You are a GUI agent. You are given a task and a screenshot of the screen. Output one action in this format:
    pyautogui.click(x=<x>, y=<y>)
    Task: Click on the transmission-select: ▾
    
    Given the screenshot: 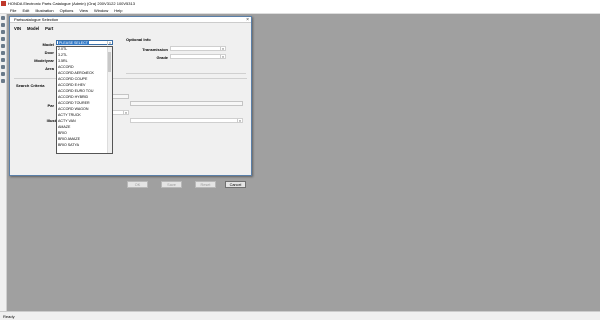 What is the action you would take?
    pyautogui.click(x=198, y=48)
    